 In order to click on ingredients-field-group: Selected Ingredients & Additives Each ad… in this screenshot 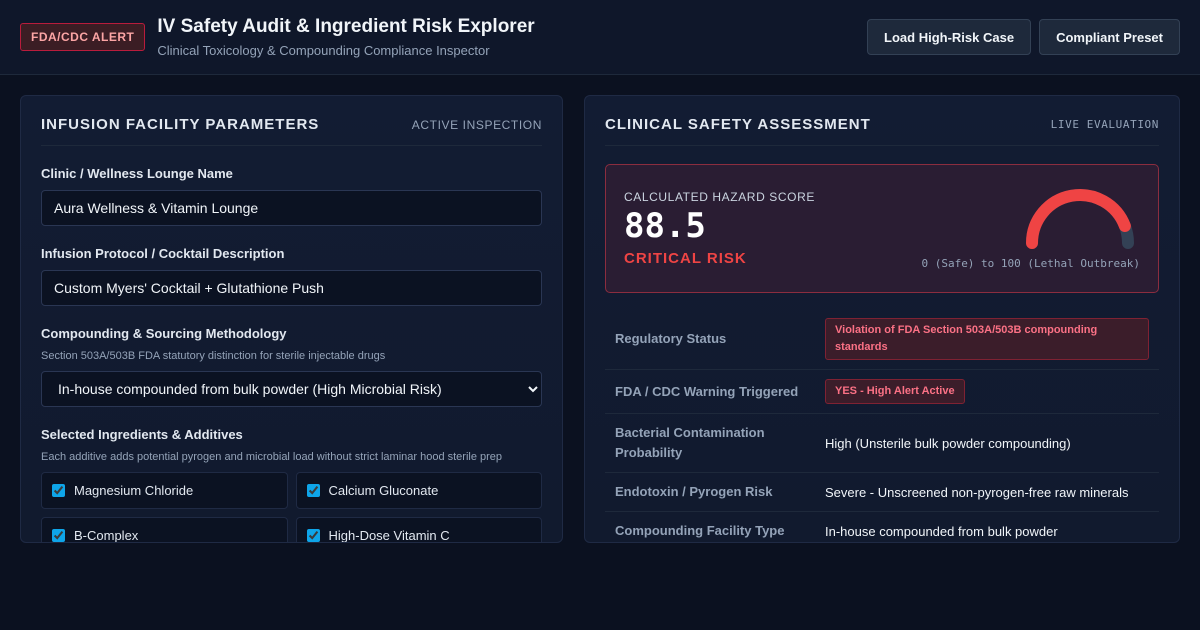, I will do `click(291, 485)`.